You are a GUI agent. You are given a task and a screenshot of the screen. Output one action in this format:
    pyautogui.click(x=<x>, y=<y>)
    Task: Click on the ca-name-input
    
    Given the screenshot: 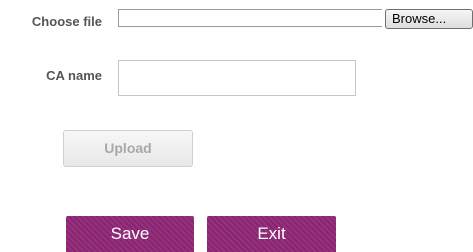 What is the action you would take?
    pyautogui.click(x=237, y=78)
    